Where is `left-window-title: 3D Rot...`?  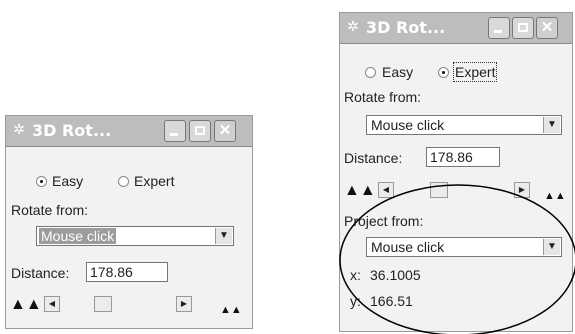
left-window-title: 3D Rot... is located at coordinates (72, 130).